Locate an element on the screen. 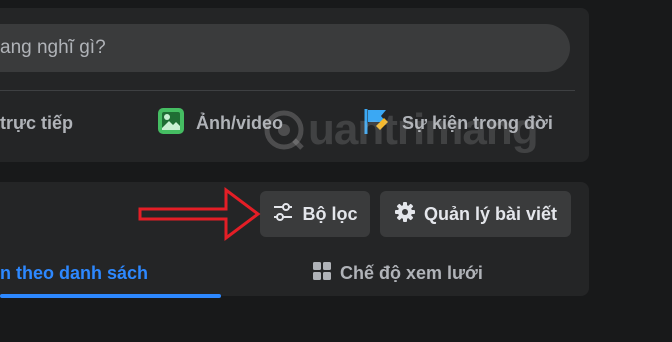 The width and height of the screenshot is (672, 342). photo-video-label: Ảnh/video is located at coordinates (240, 122).